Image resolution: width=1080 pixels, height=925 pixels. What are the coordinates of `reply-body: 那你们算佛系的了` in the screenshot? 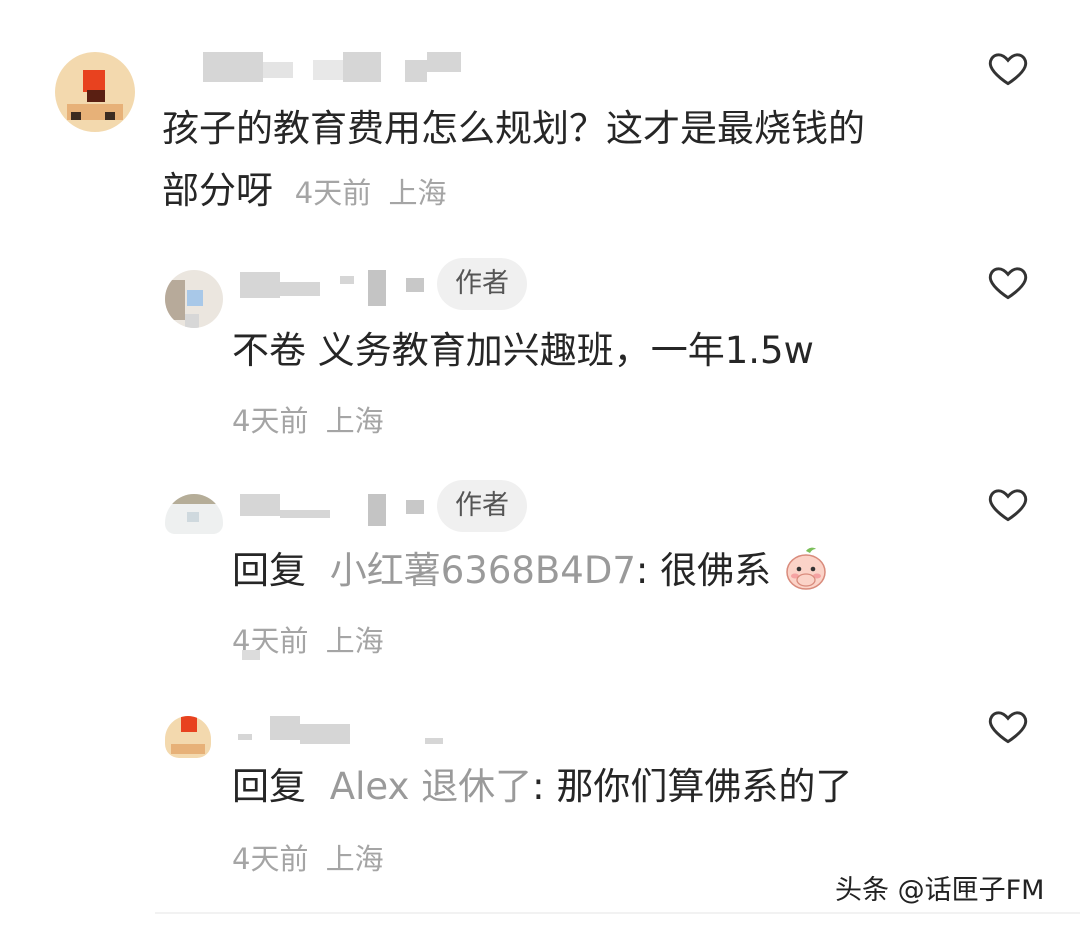 It's located at (704, 786).